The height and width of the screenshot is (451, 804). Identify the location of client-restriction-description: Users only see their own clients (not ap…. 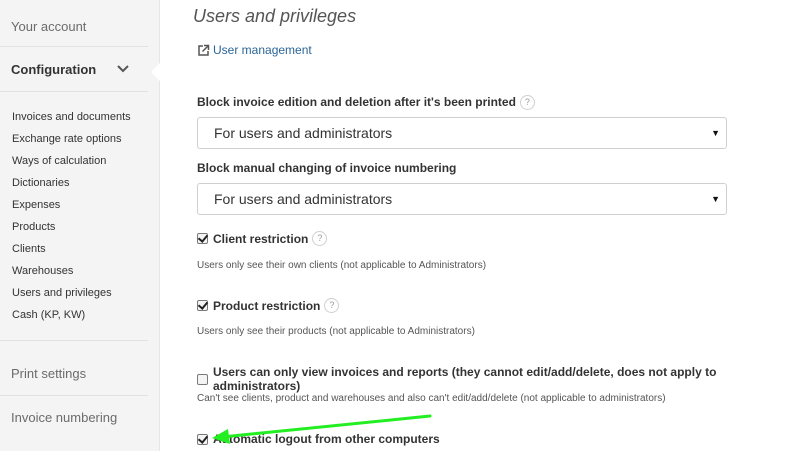
(342, 265).